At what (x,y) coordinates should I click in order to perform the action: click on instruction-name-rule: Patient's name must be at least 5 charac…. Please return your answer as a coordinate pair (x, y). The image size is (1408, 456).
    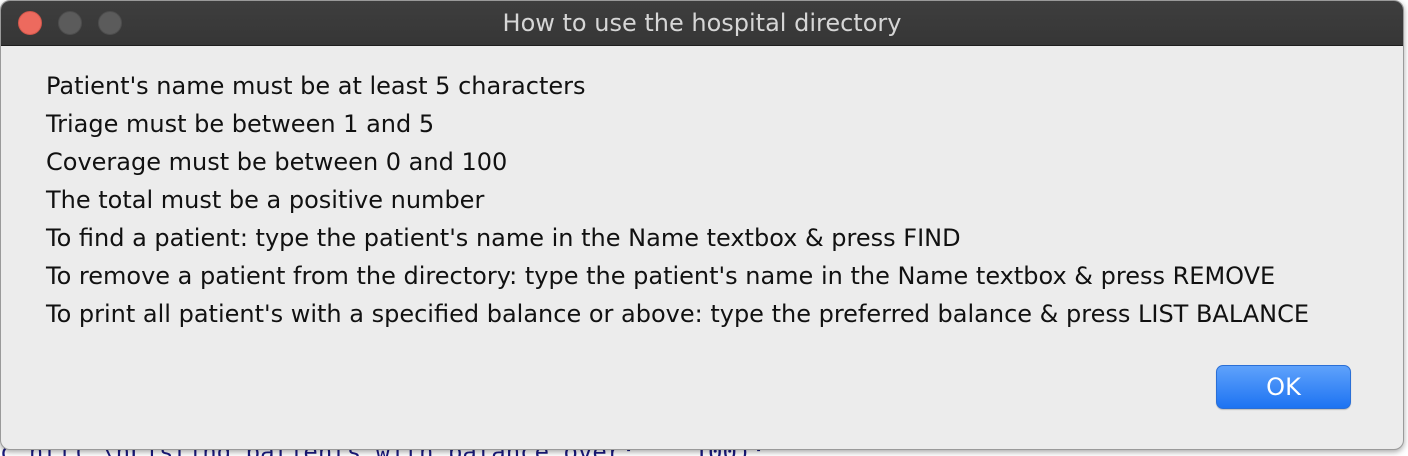
    Looking at the image, I should click on (316, 86).